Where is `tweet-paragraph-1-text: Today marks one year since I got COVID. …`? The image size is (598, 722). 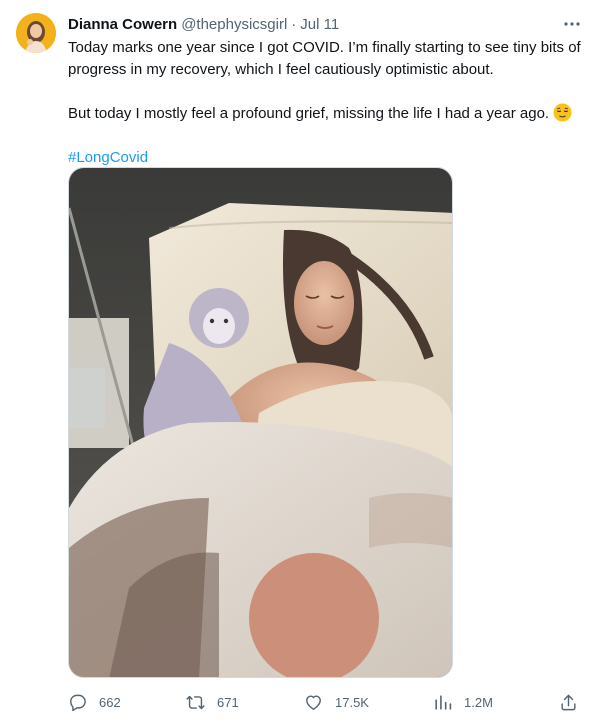 tweet-paragraph-1-text: Today marks one year since I got COVID. … is located at coordinates (324, 58).